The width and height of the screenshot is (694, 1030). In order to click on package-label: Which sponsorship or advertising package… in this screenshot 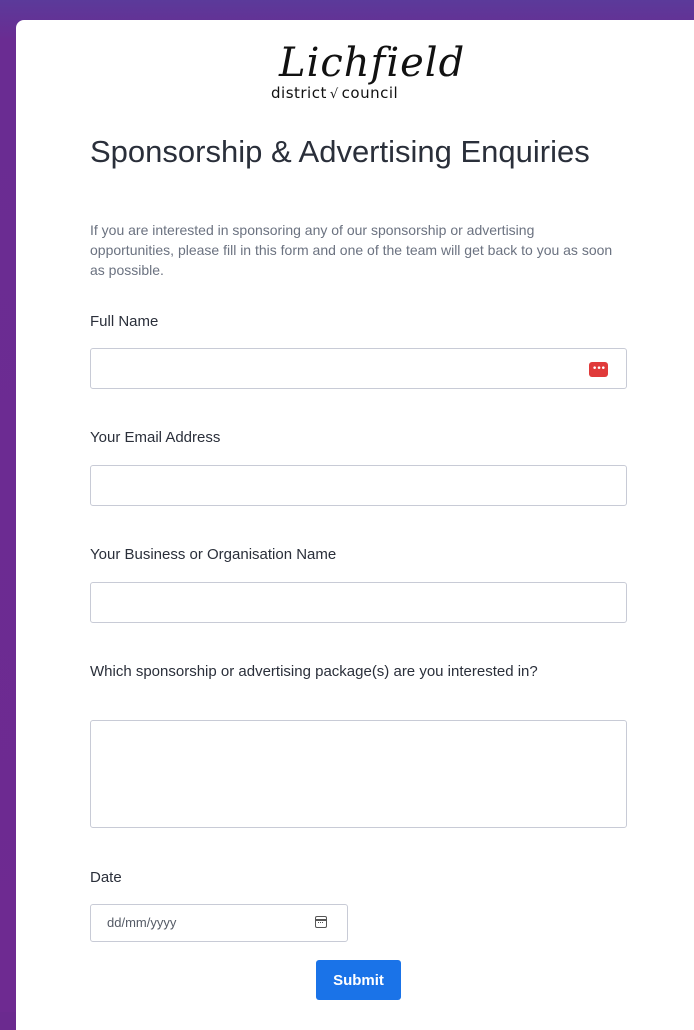, I will do `click(314, 671)`.